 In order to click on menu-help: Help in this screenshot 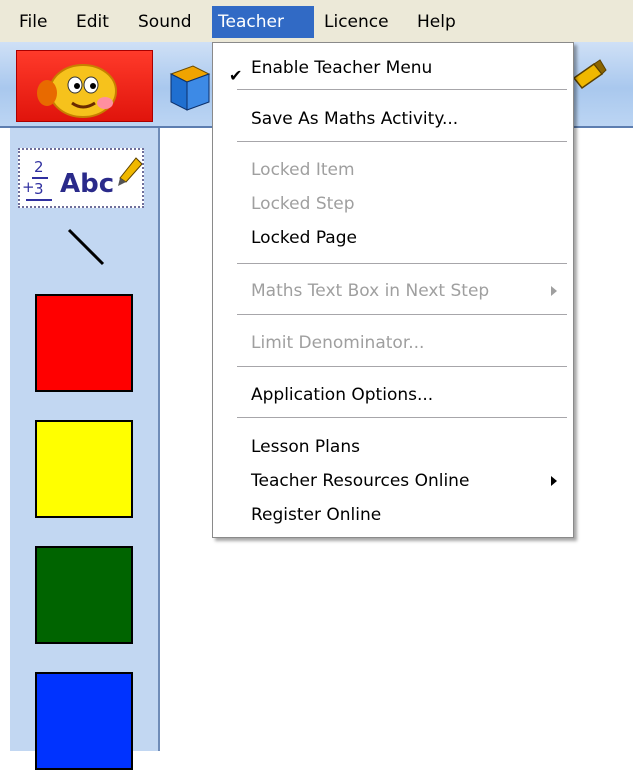, I will do `click(436, 22)`.